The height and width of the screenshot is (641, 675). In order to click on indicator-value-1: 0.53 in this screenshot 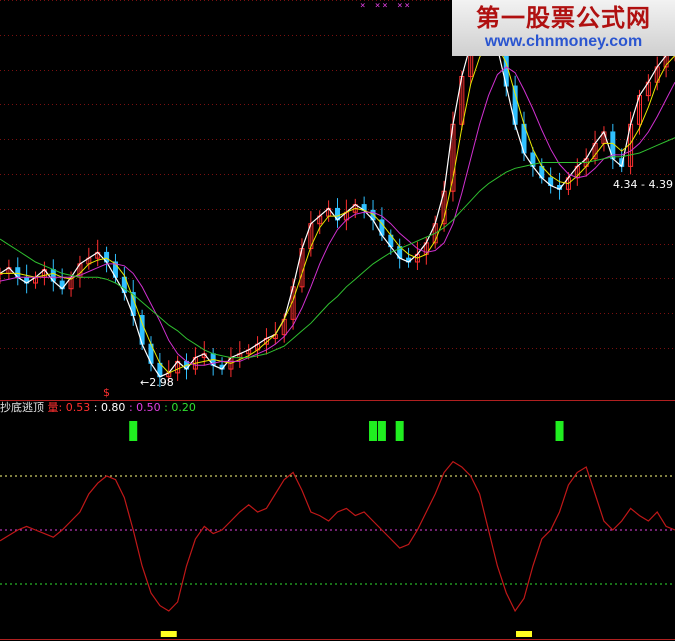, I will do `click(78, 407)`.